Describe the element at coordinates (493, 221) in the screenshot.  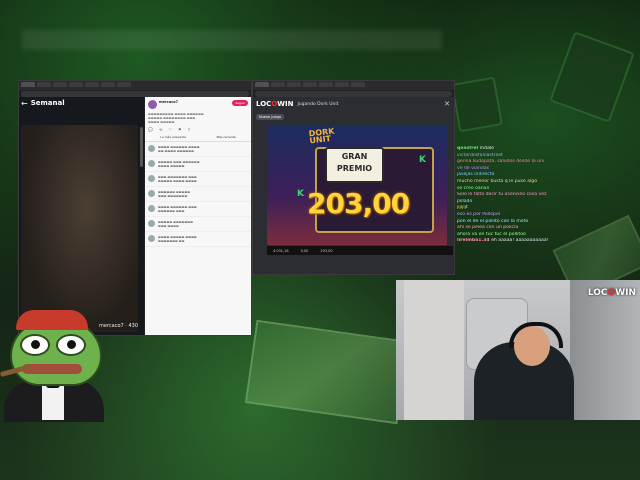
I see `chat-text: pon el de el pollito con la moto` at that location.